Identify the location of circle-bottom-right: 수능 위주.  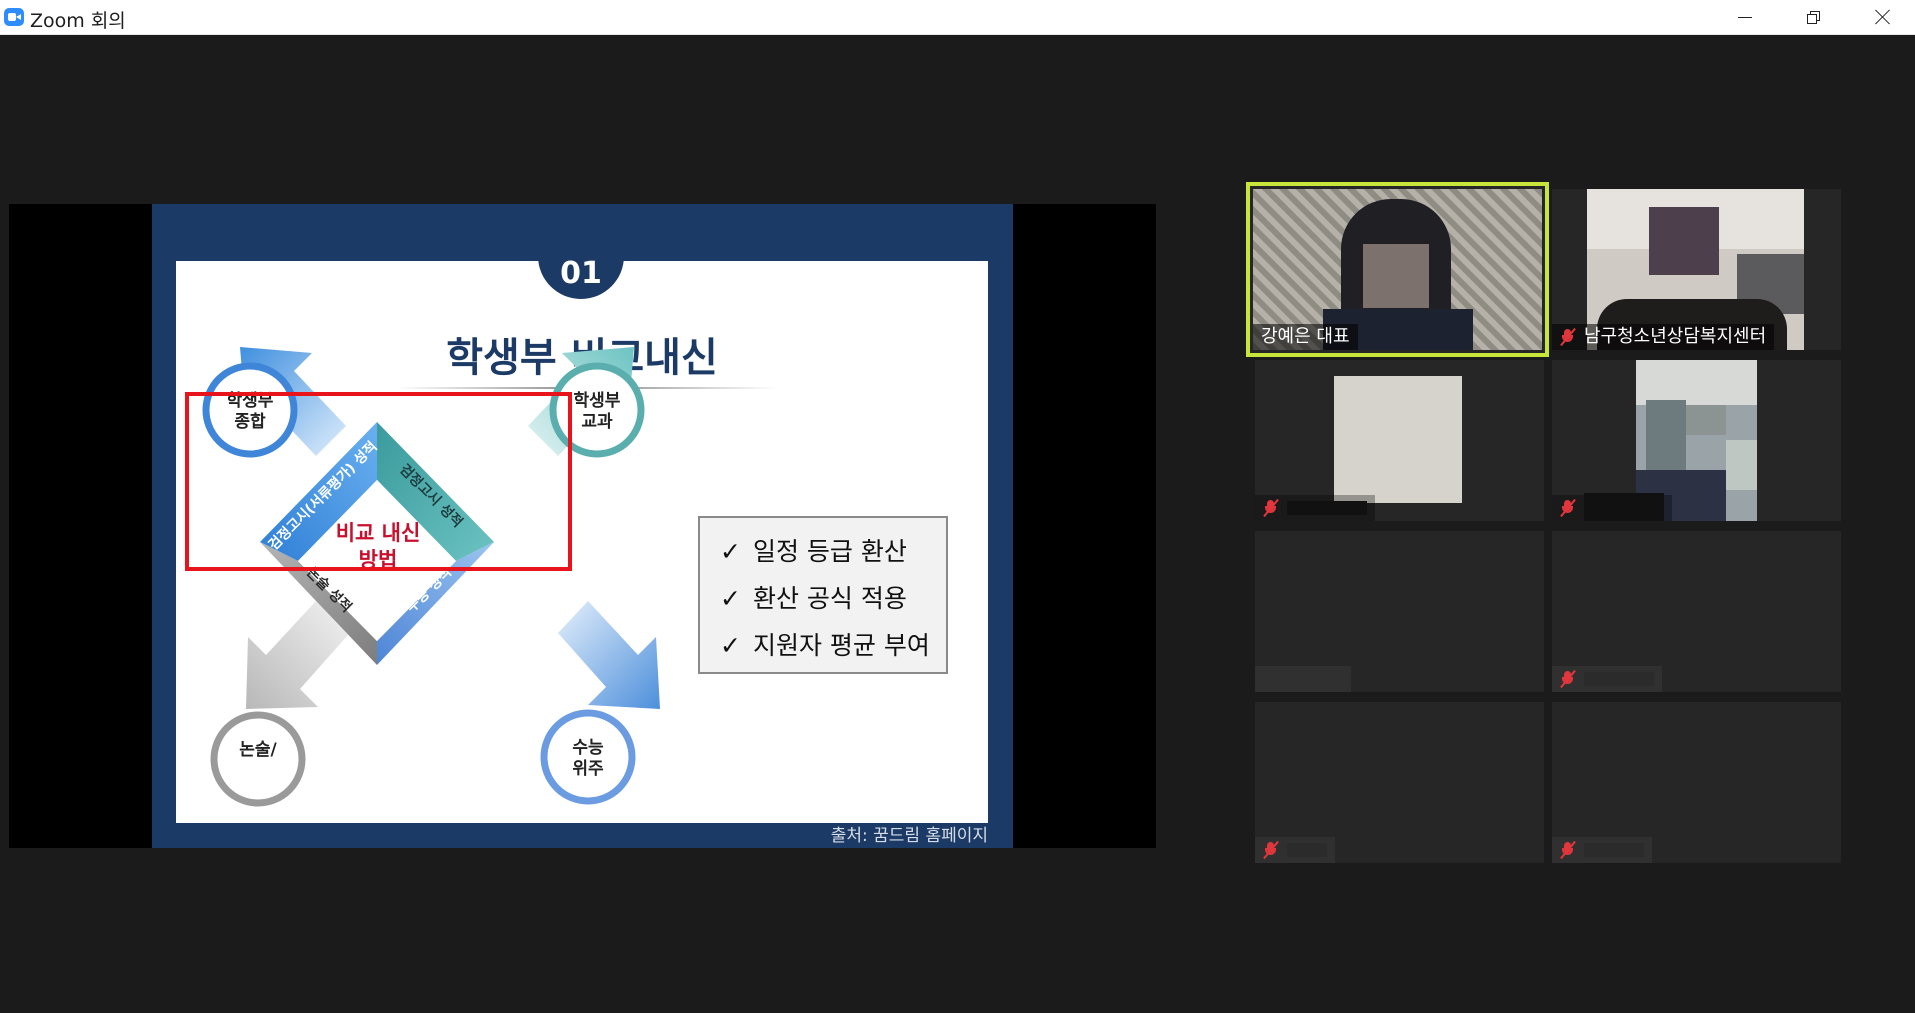
(588, 757).